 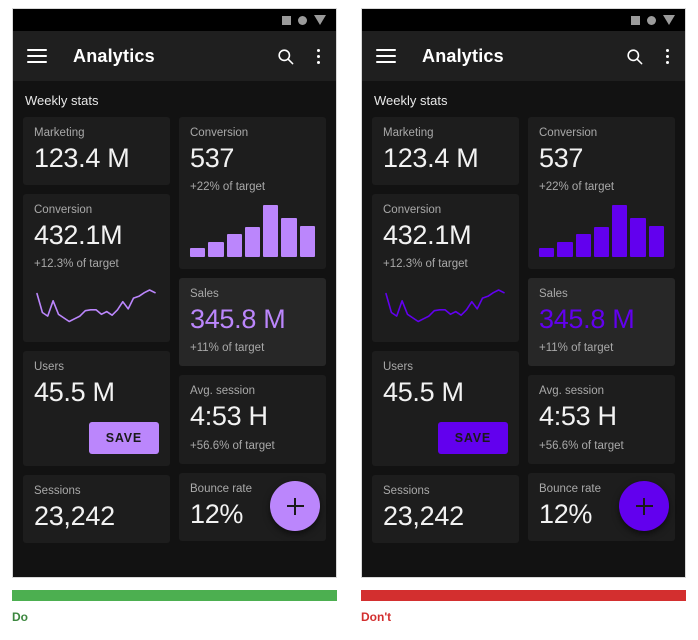 What do you see at coordinates (376, 617) in the screenshot?
I see `dont-caption: Don't` at bounding box center [376, 617].